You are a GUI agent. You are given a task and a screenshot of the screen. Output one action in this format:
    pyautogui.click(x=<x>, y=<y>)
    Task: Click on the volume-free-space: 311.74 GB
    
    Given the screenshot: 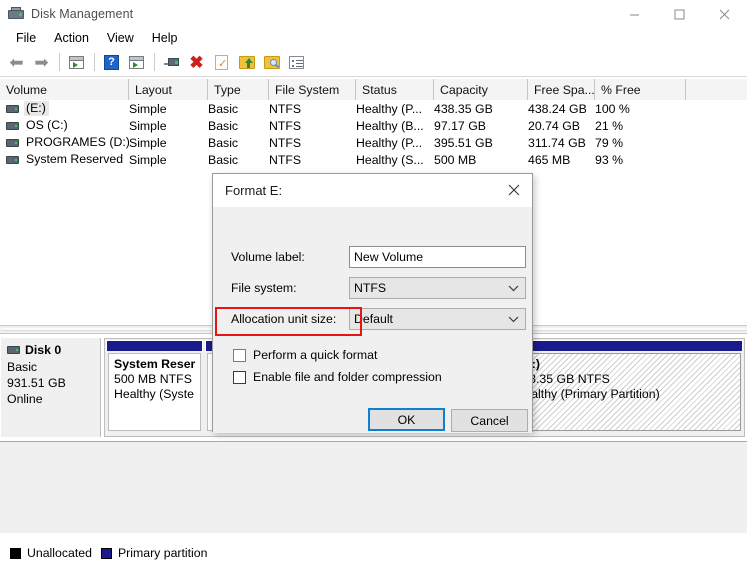 What is the action you would take?
    pyautogui.click(x=557, y=142)
    